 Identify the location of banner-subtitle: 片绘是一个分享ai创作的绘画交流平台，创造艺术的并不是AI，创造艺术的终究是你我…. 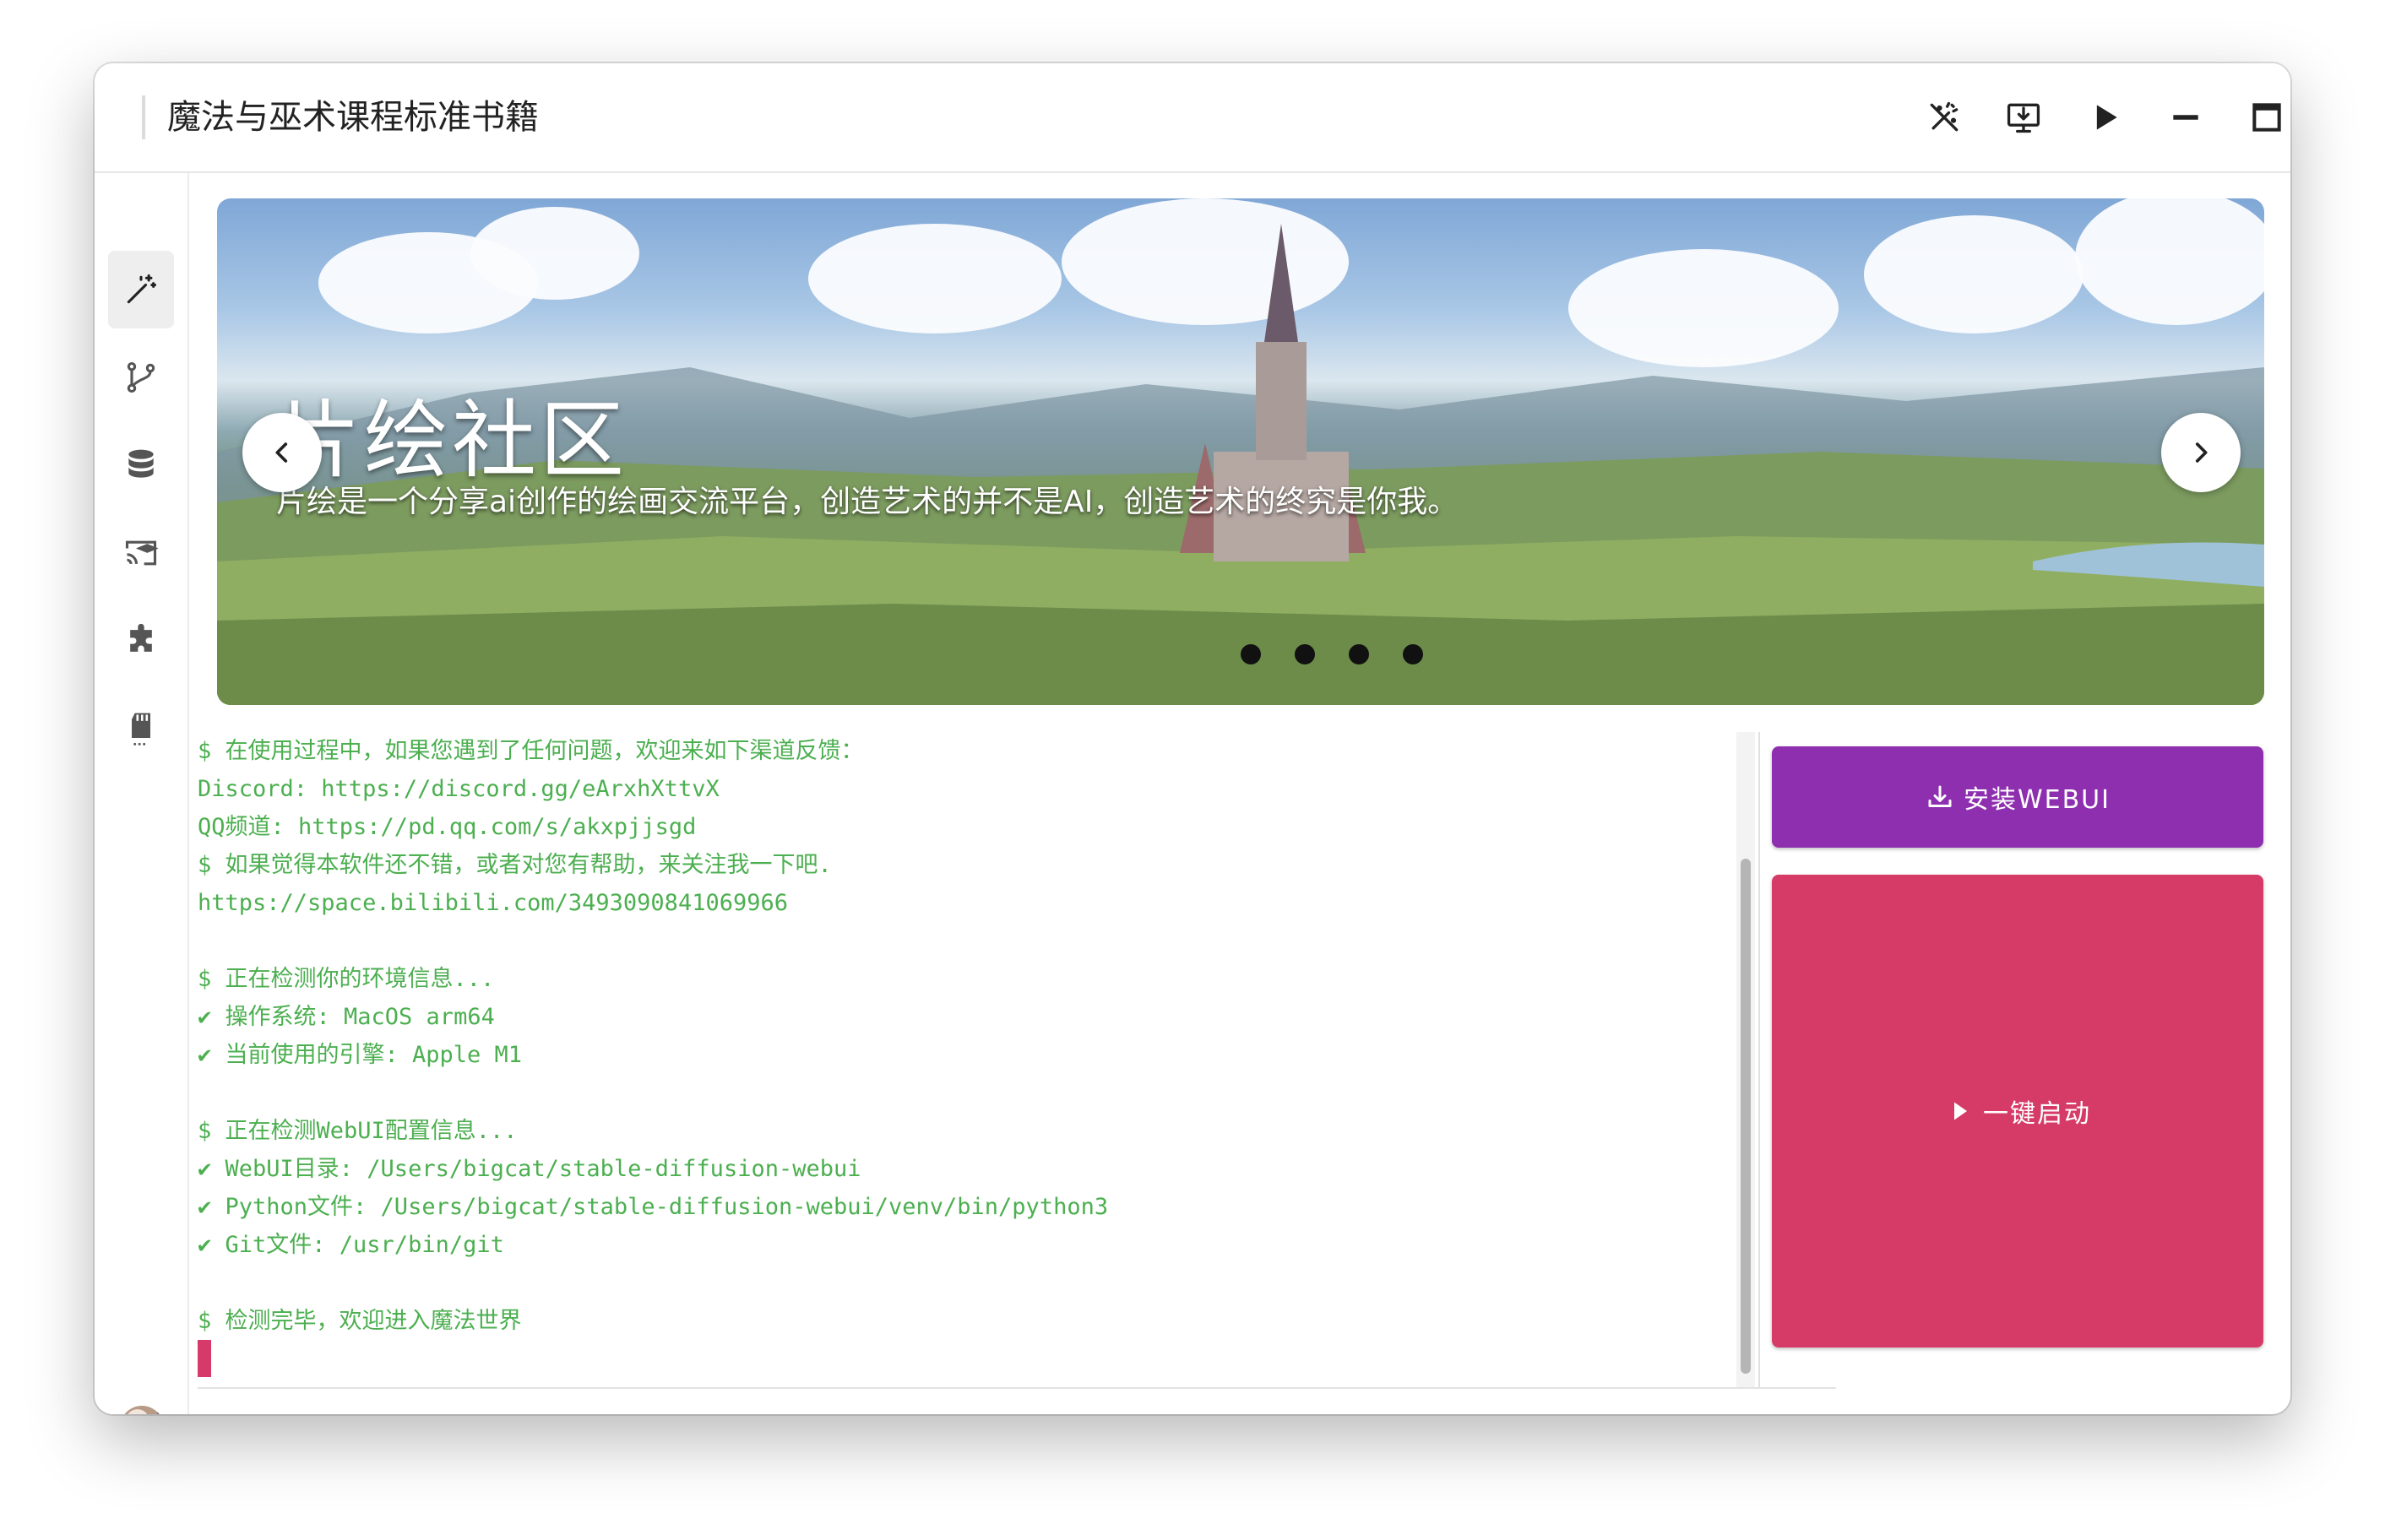
(867, 502).